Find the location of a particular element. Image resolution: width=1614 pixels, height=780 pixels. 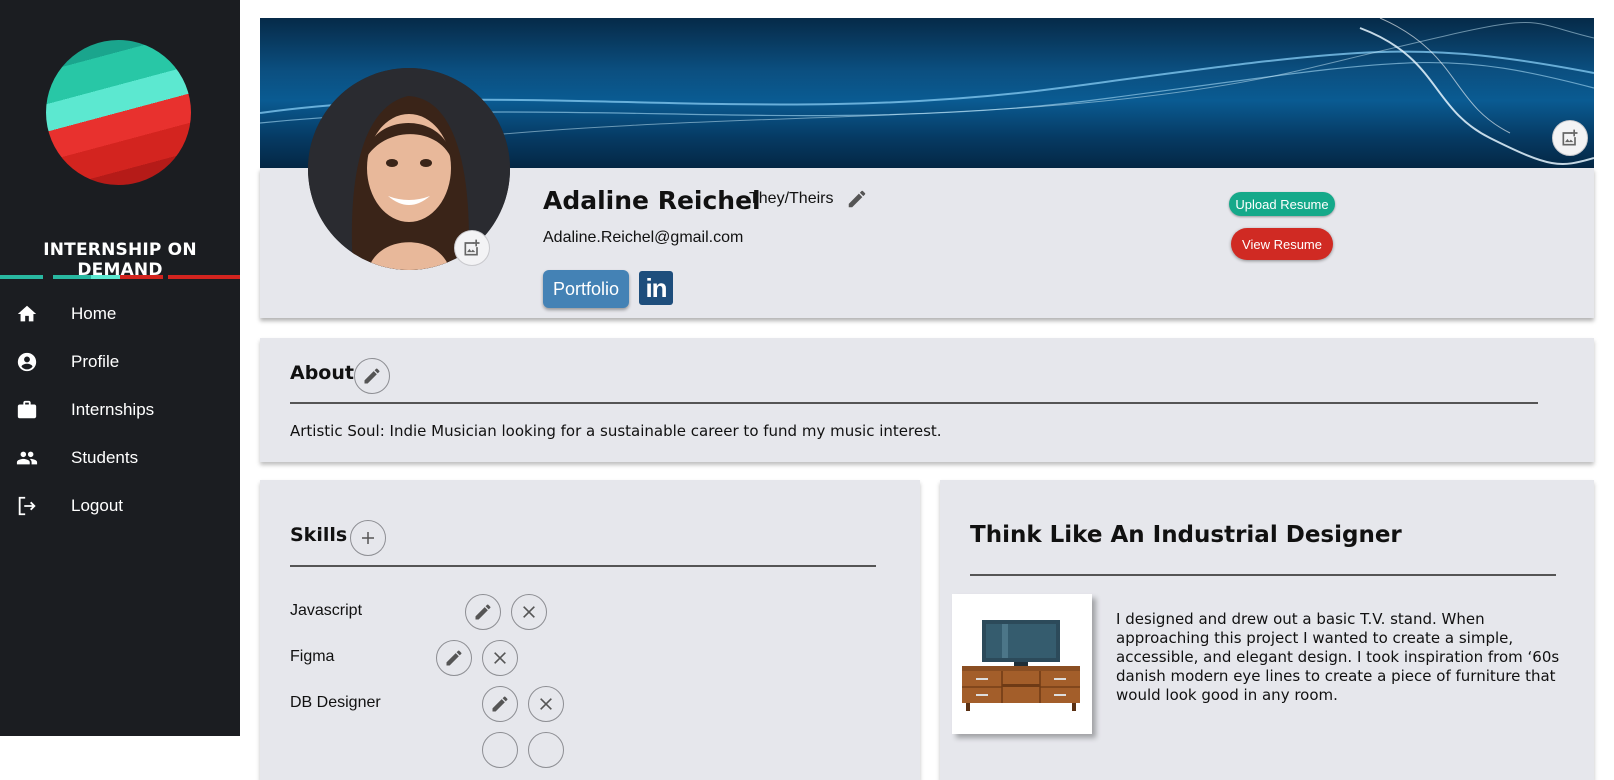

about-edit-button is located at coordinates (372, 376).